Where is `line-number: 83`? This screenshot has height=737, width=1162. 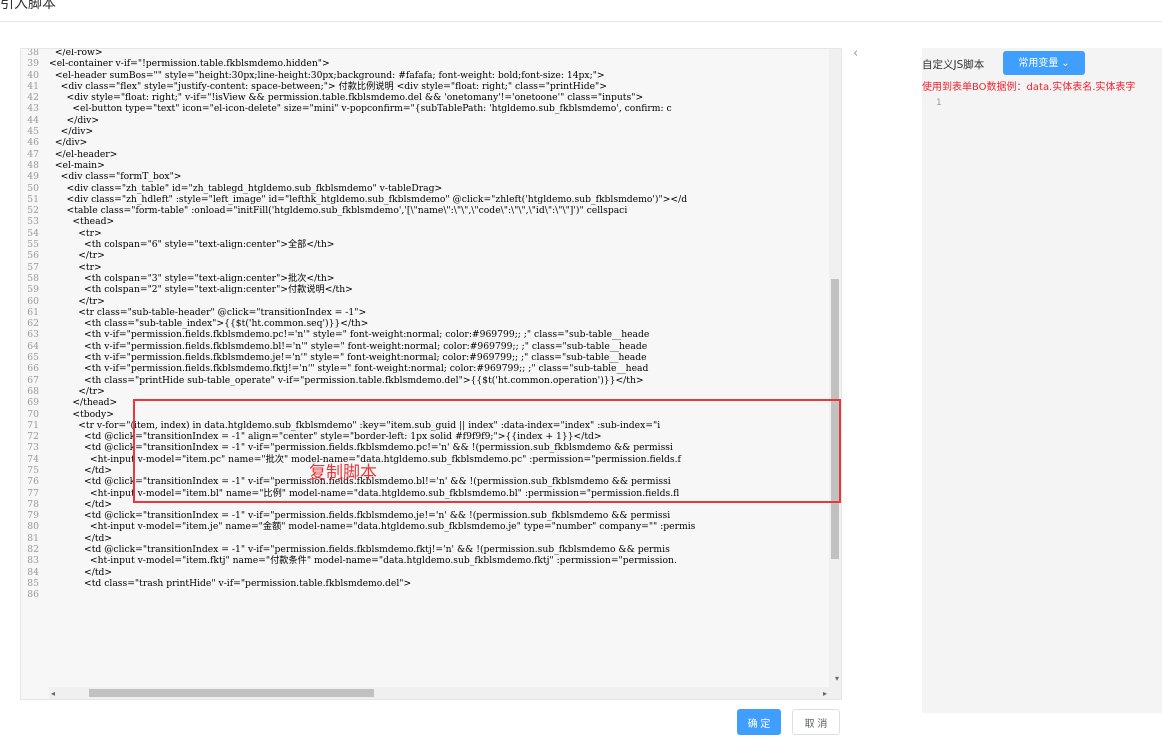 line-number: 83 is located at coordinates (33, 561).